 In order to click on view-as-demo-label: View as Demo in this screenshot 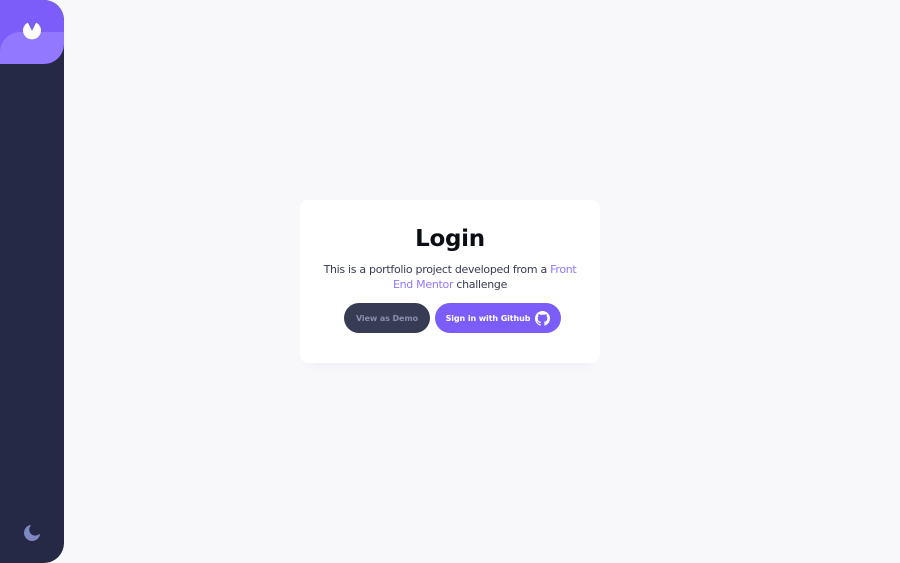, I will do `click(387, 318)`.